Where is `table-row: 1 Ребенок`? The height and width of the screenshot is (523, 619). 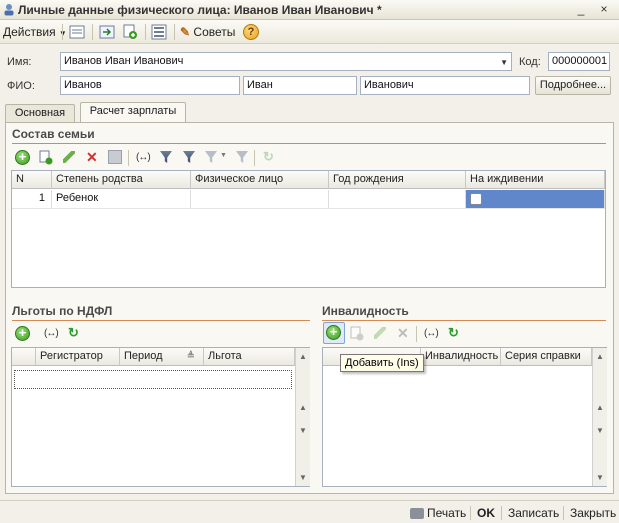 table-row: 1 Ребенок is located at coordinates (308, 199).